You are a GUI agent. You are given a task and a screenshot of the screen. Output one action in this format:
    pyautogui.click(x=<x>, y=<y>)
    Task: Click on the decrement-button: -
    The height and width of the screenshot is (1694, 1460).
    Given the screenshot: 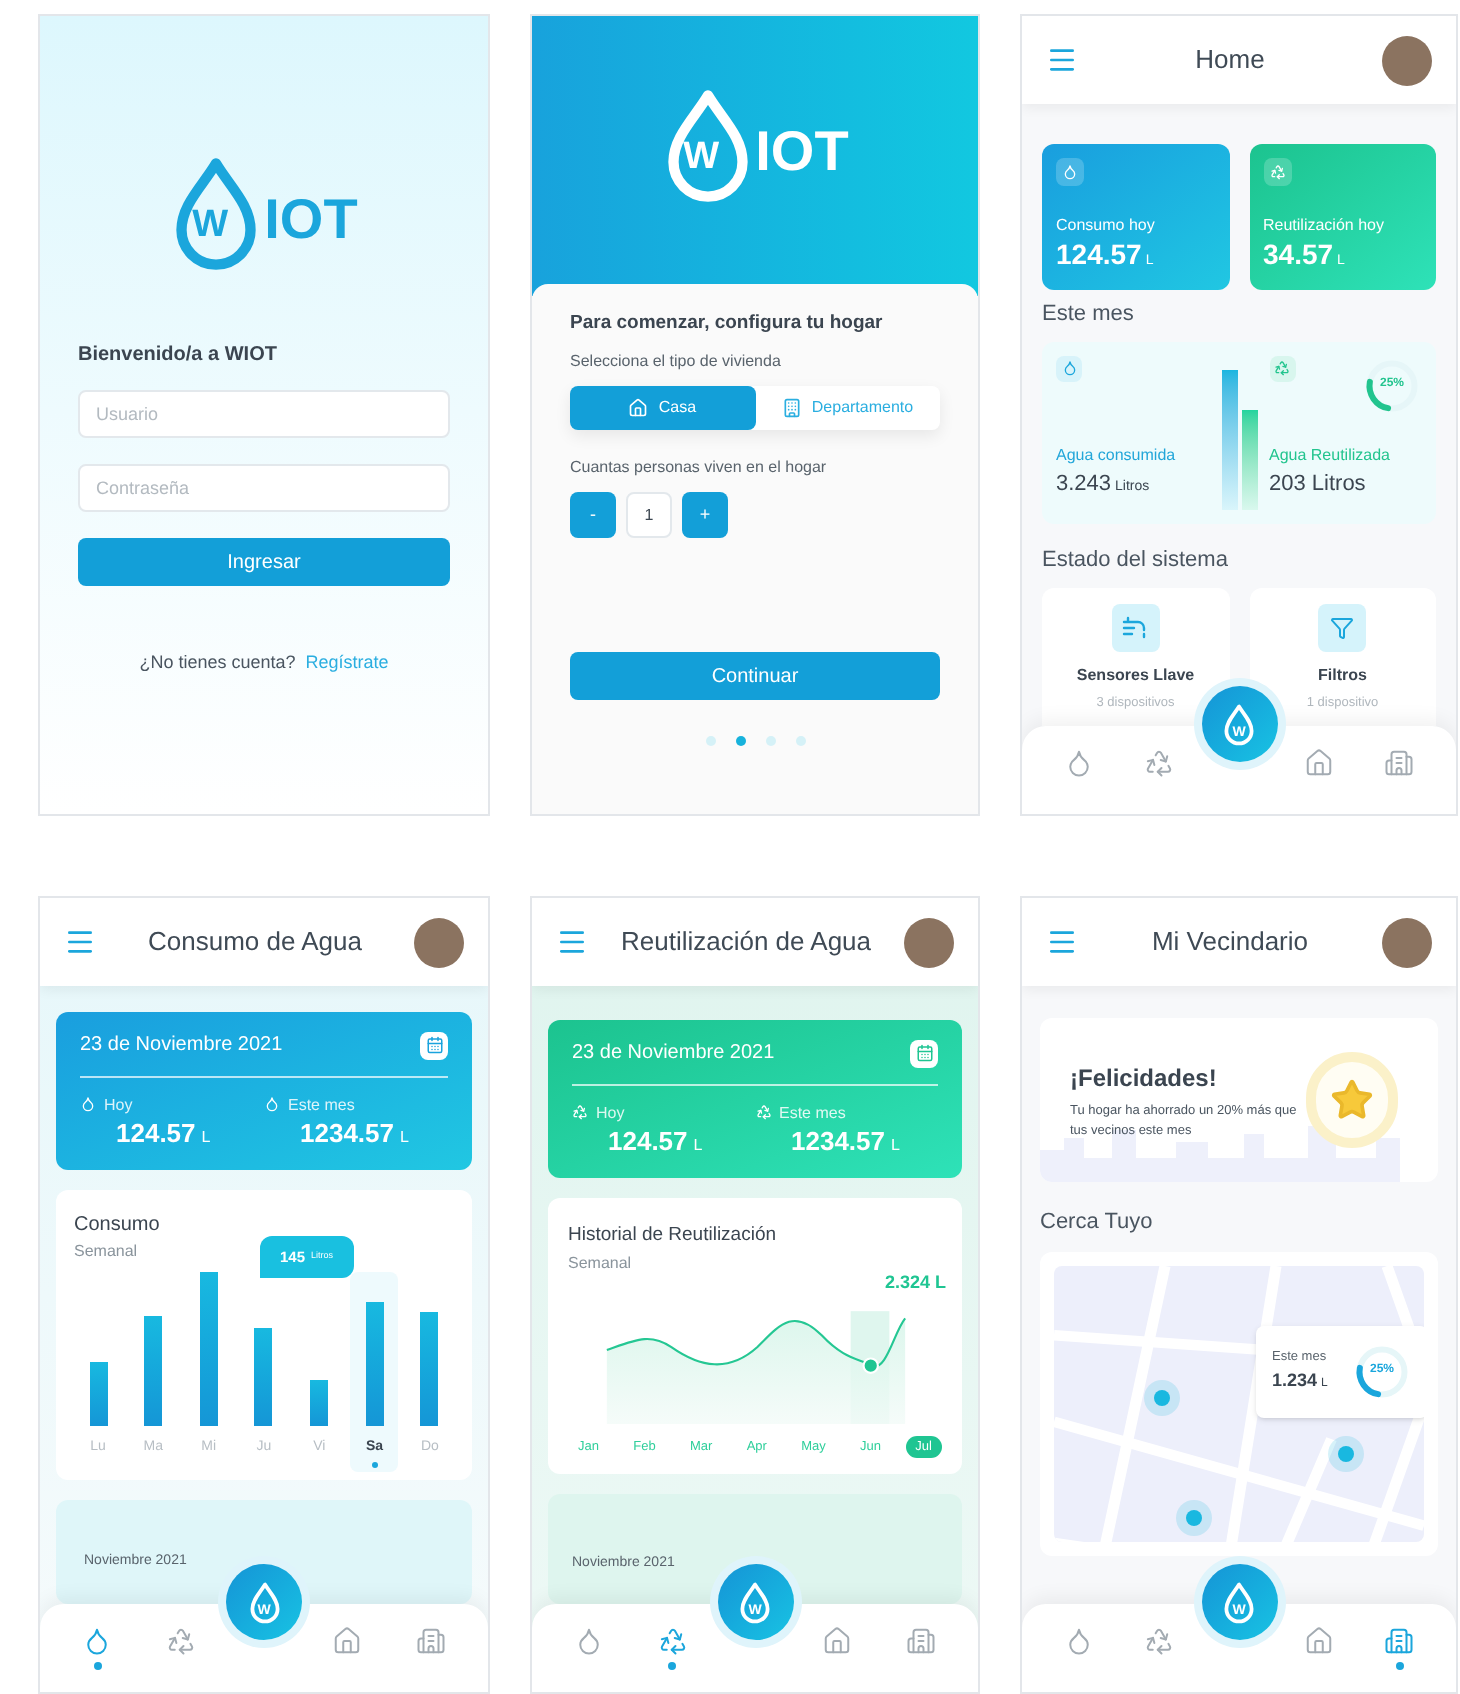 What is the action you would take?
    pyautogui.click(x=593, y=515)
    